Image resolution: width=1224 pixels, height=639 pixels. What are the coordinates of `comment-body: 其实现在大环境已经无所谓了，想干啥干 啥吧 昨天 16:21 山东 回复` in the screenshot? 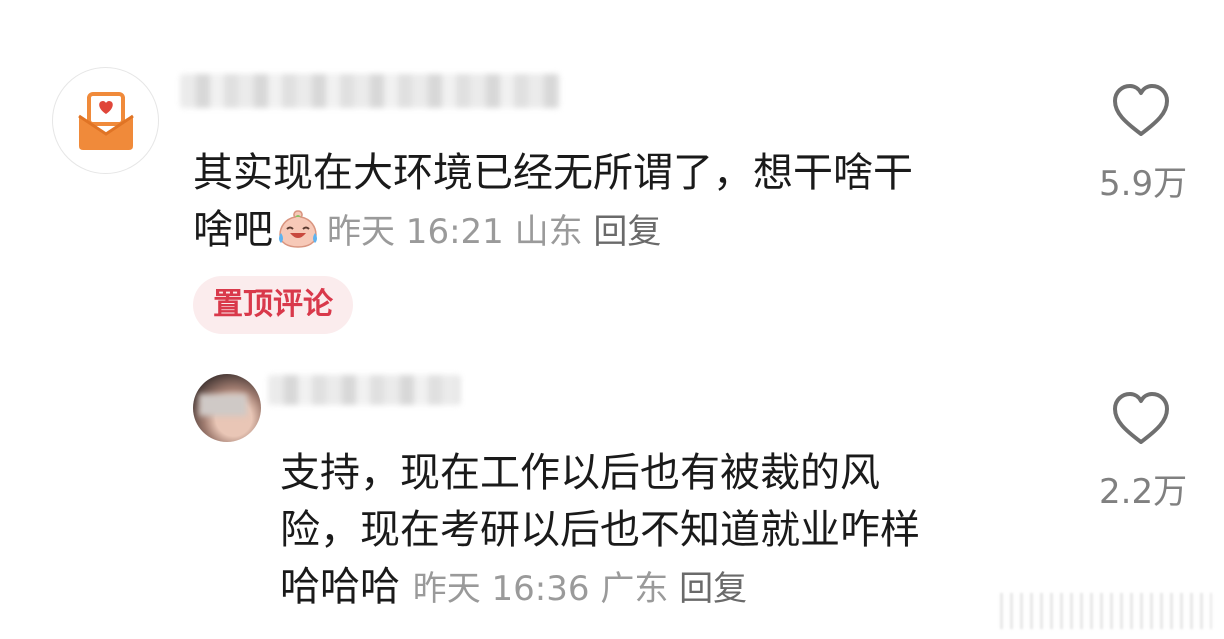 It's located at (553, 203).